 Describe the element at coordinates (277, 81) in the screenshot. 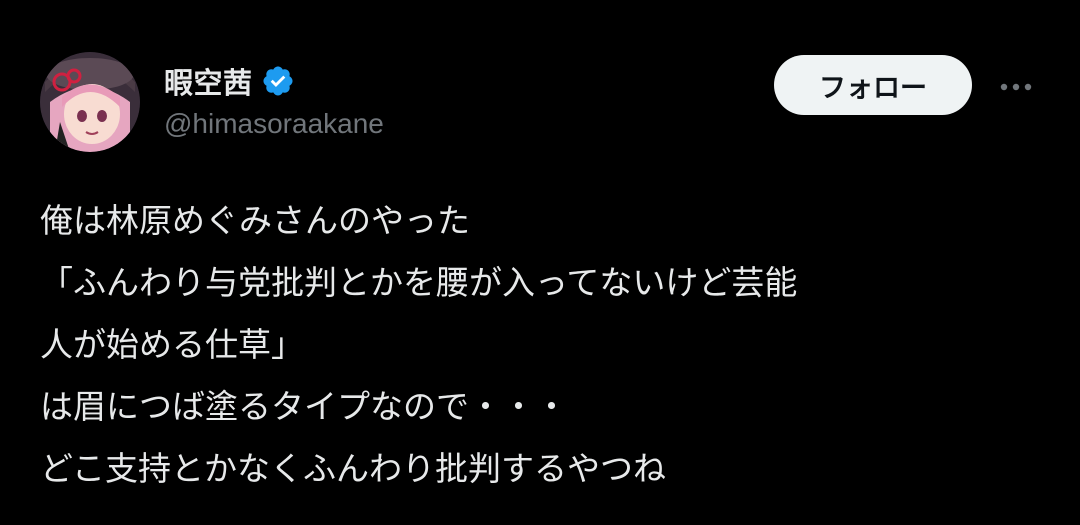

I see `verified-badge-icon` at that location.